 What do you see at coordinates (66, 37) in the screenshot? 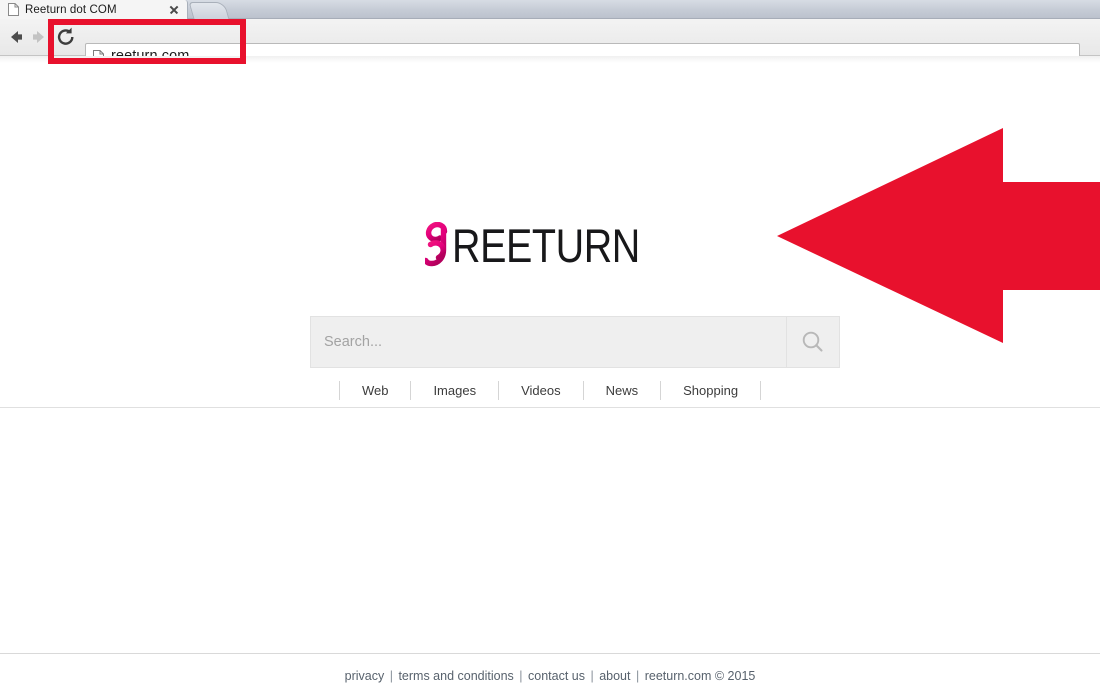
I see `reload-icon` at bounding box center [66, 37].